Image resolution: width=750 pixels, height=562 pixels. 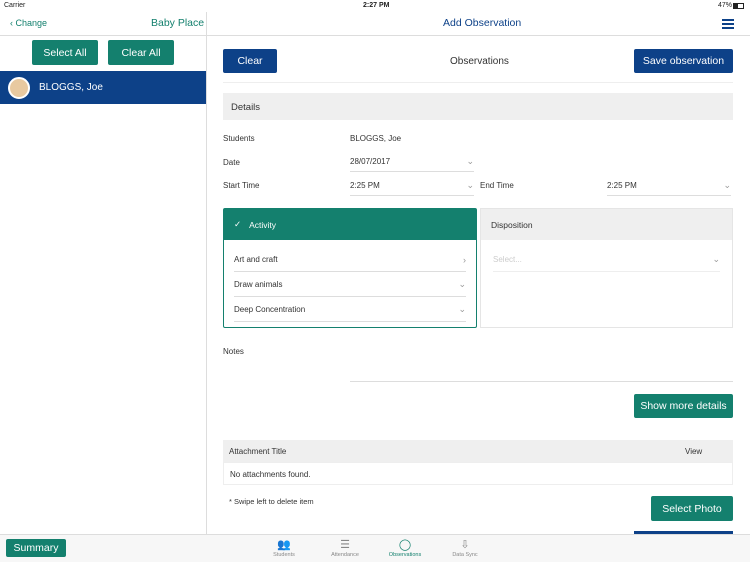 I want to click on attachments-empty: No attachments found., so click(x=478, y=473).